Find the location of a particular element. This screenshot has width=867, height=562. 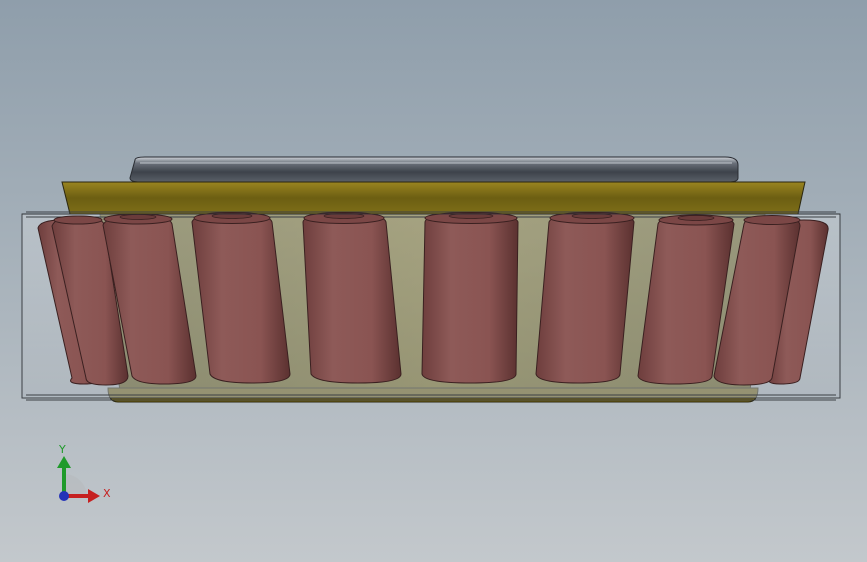

inner-ring is located at coordinates (434, 169).